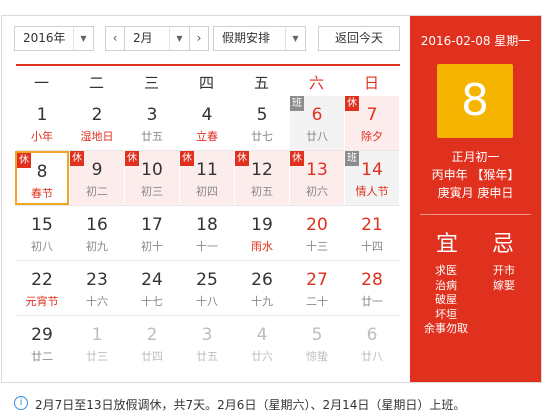 This screenshot has width=544, height=418. I want to click on weekday-label: 一, so click(41, 83).